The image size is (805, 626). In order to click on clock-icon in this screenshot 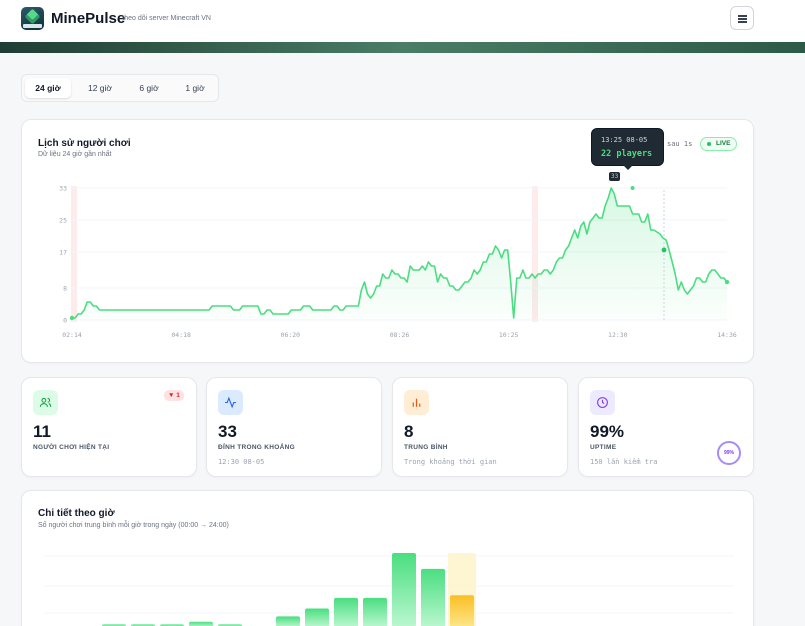, I will do `click(602, 402)`.